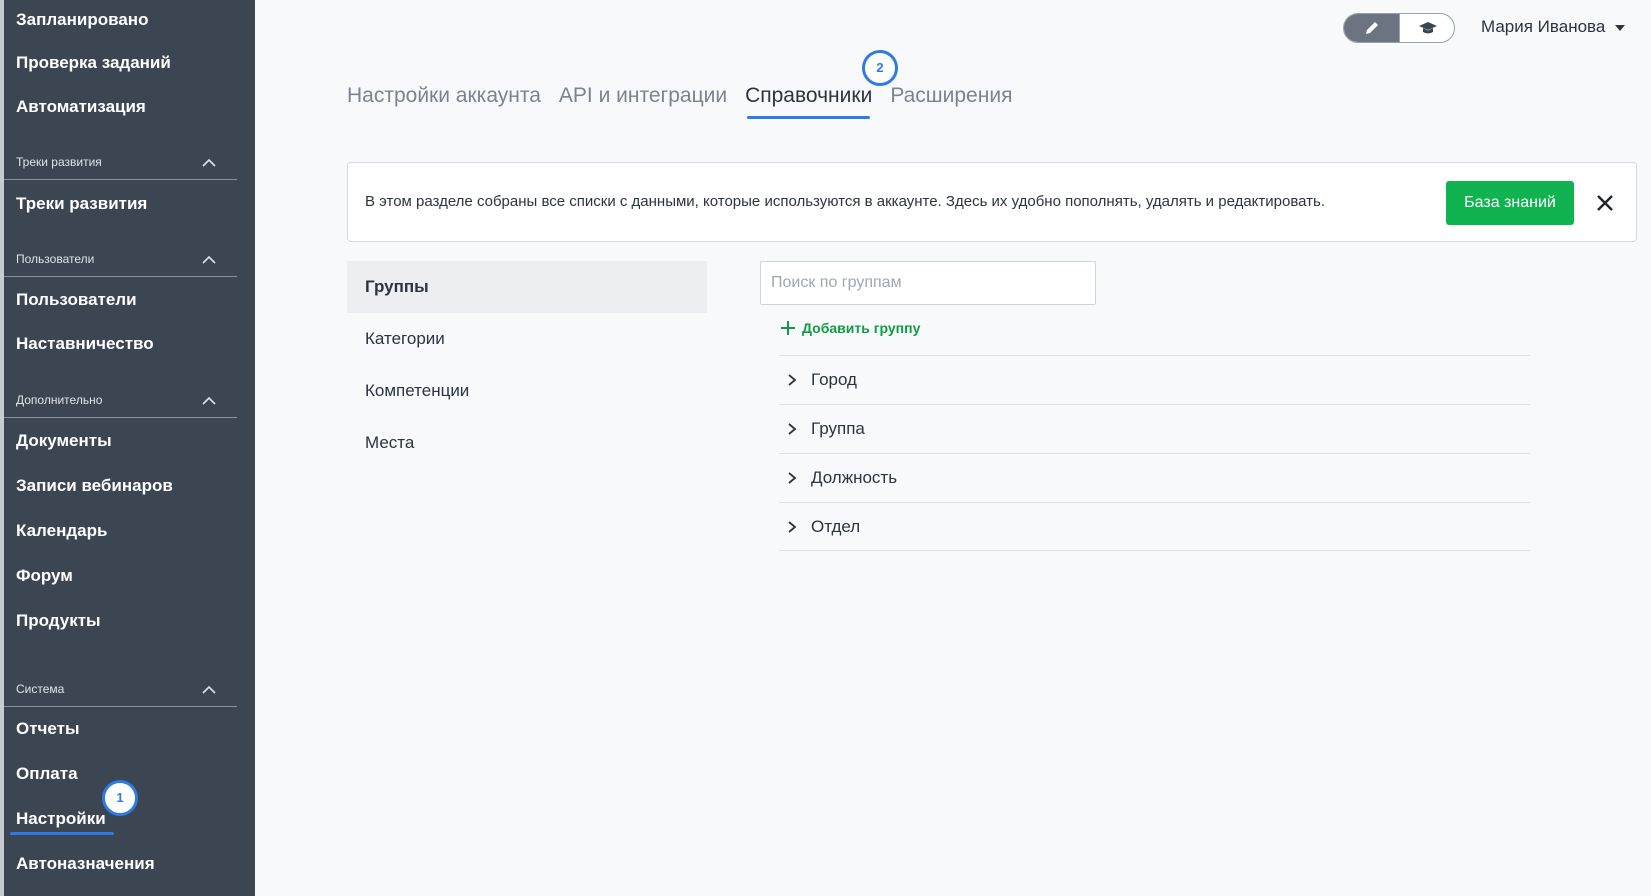 This screenshot has height=896, width=1651. Describe the element at coordinates (61, 819) in the screenshot. I see `sidebar-item-settings: Настройки` at that location.